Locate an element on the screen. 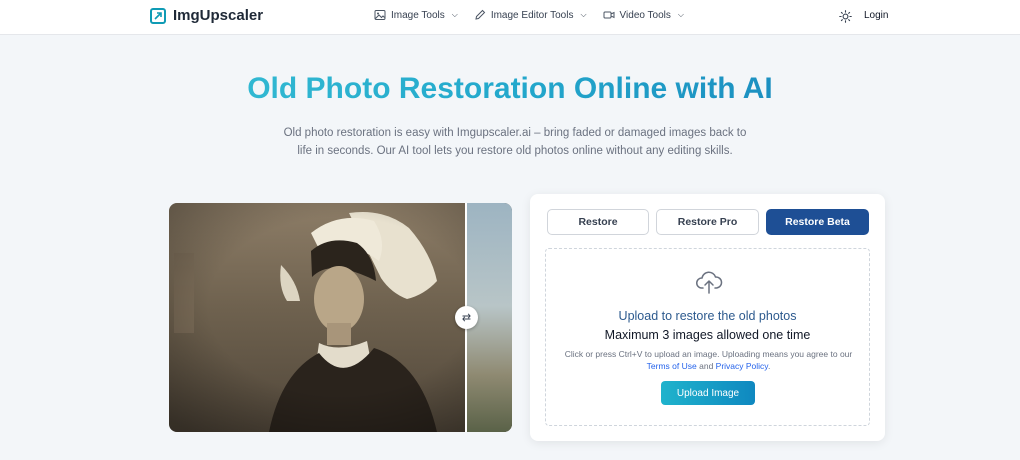 This screenshot has height=460, width=1020. cloud-upload-icon is located at coordinates (709, 282).